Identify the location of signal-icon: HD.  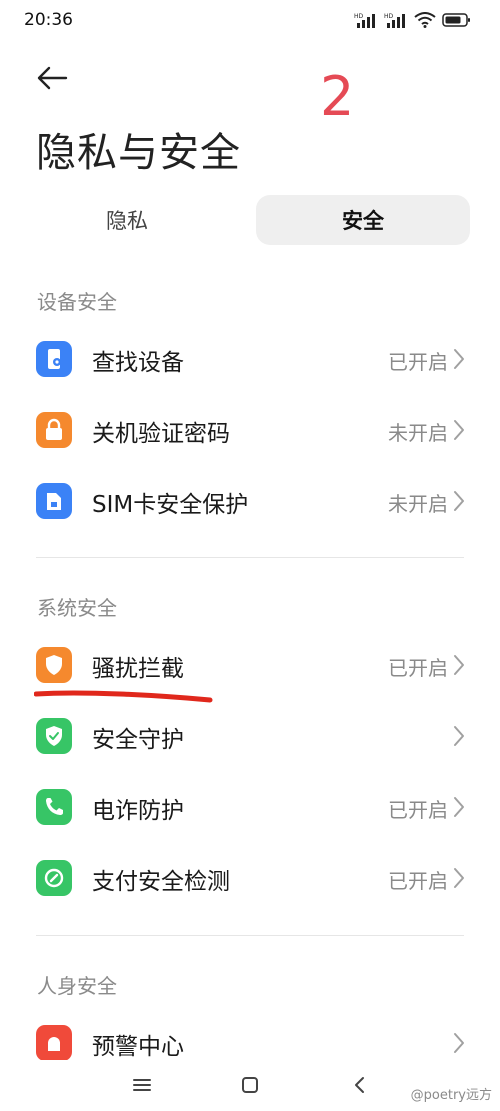
(364, 20).